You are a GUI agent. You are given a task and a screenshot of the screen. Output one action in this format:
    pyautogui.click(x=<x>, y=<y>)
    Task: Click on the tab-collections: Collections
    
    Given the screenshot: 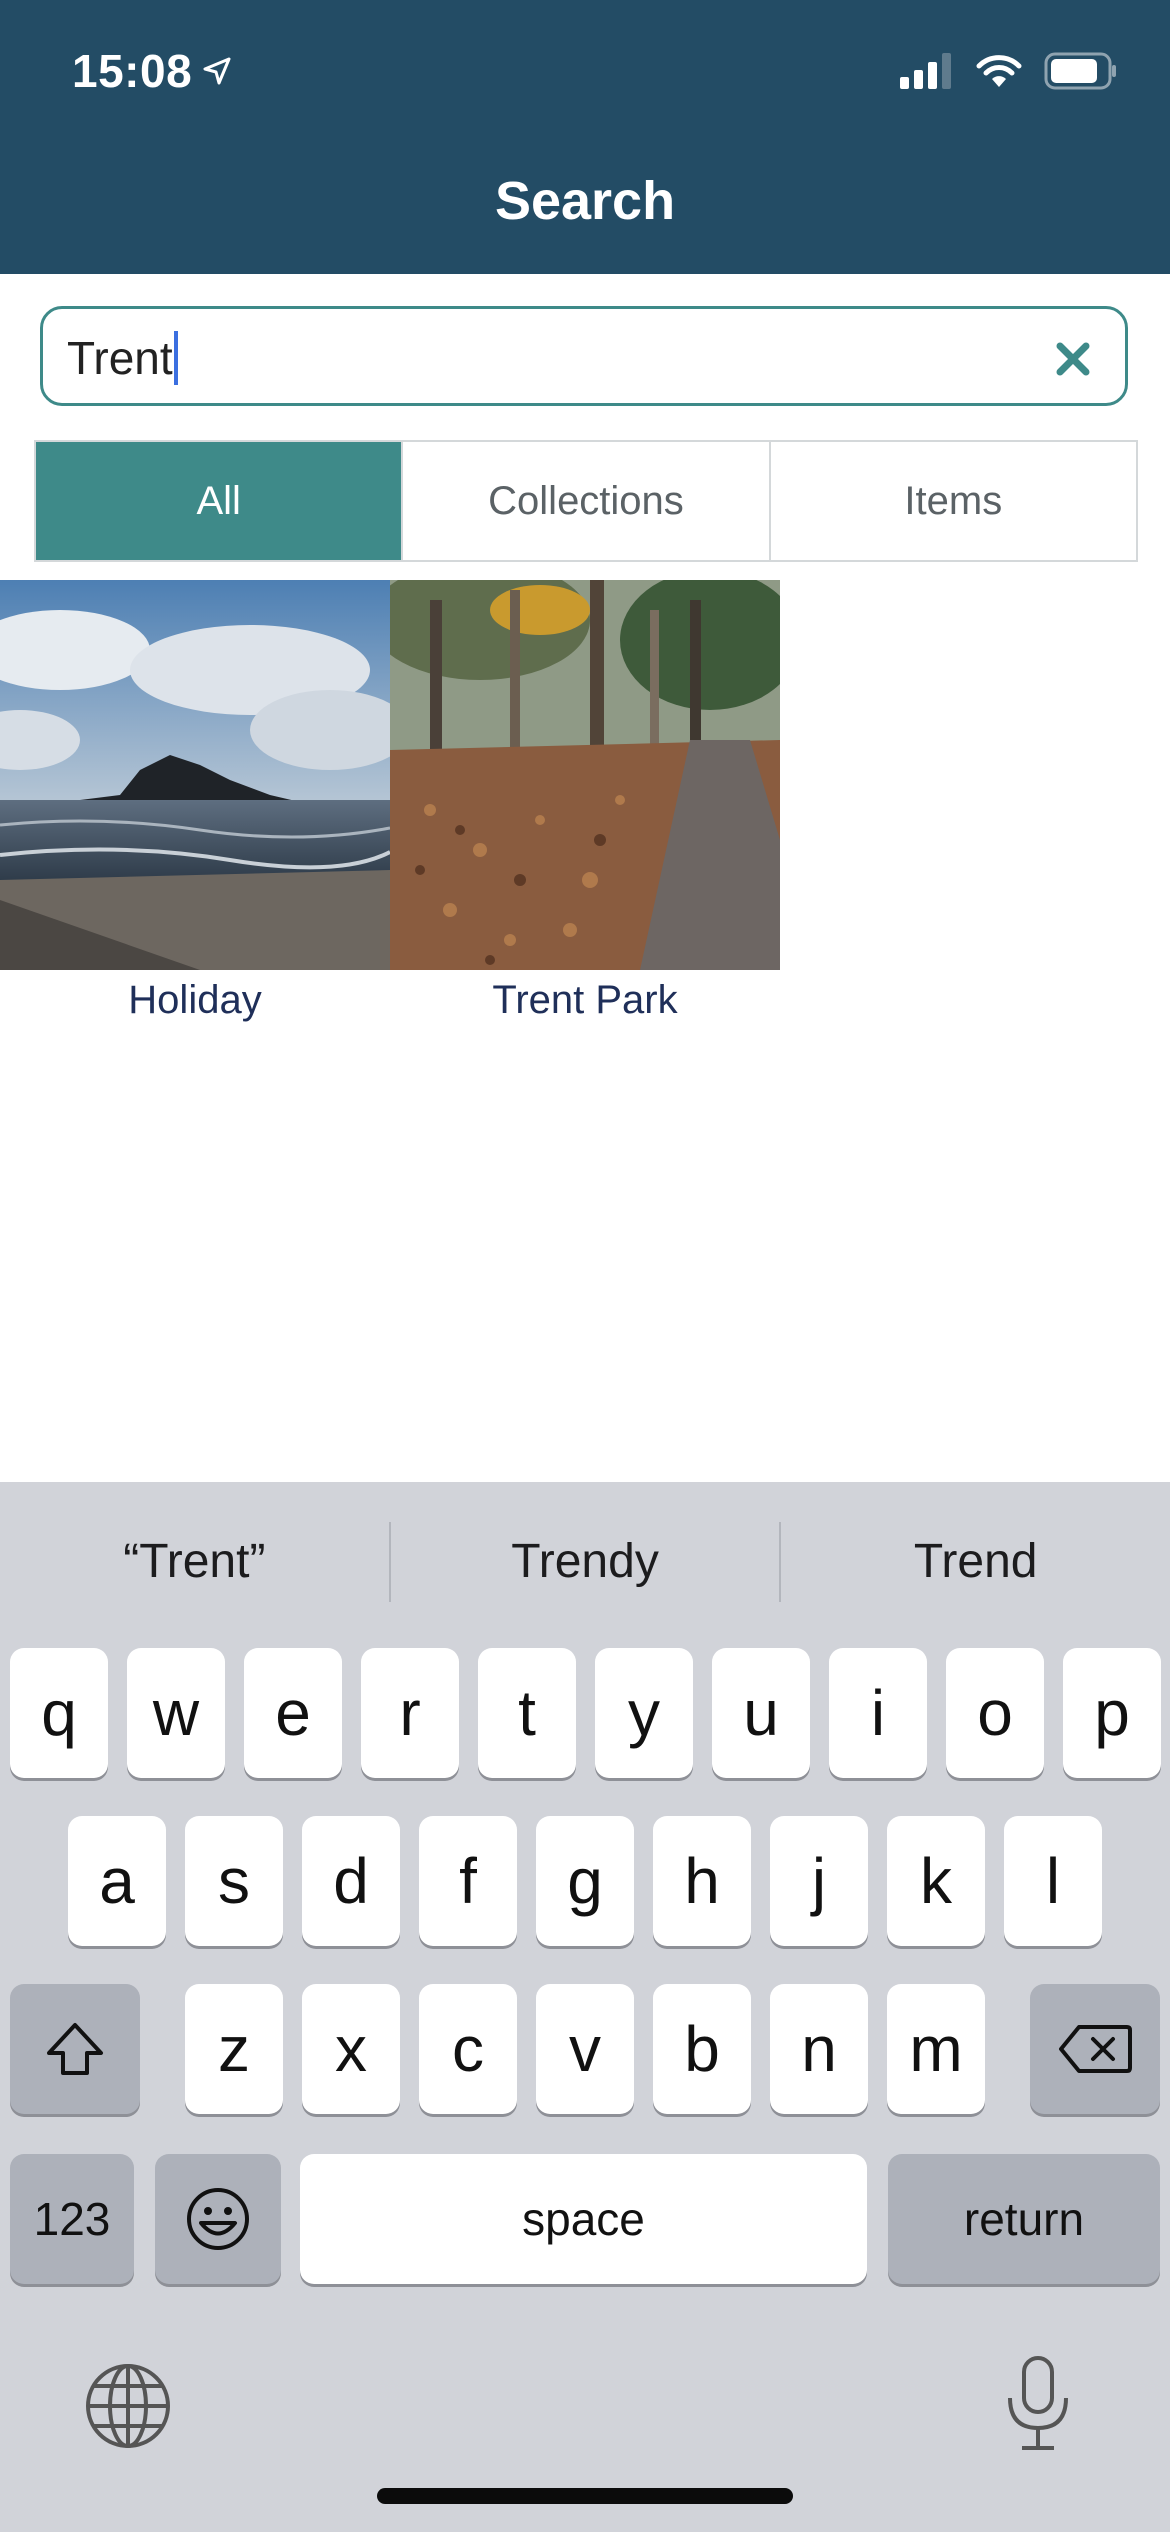 What is the action you would take?
    pyautogui.click(x=587, y=501)
    